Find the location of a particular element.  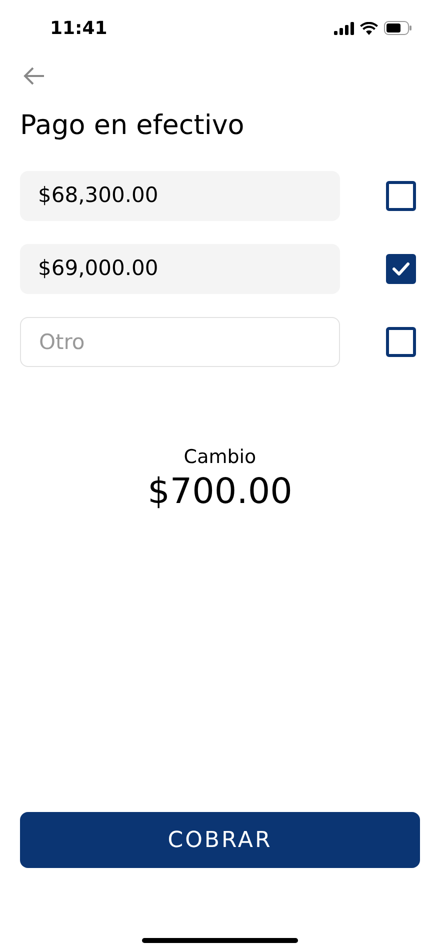

amount-option: $69,000.00 is located at coordinates (180, 269).